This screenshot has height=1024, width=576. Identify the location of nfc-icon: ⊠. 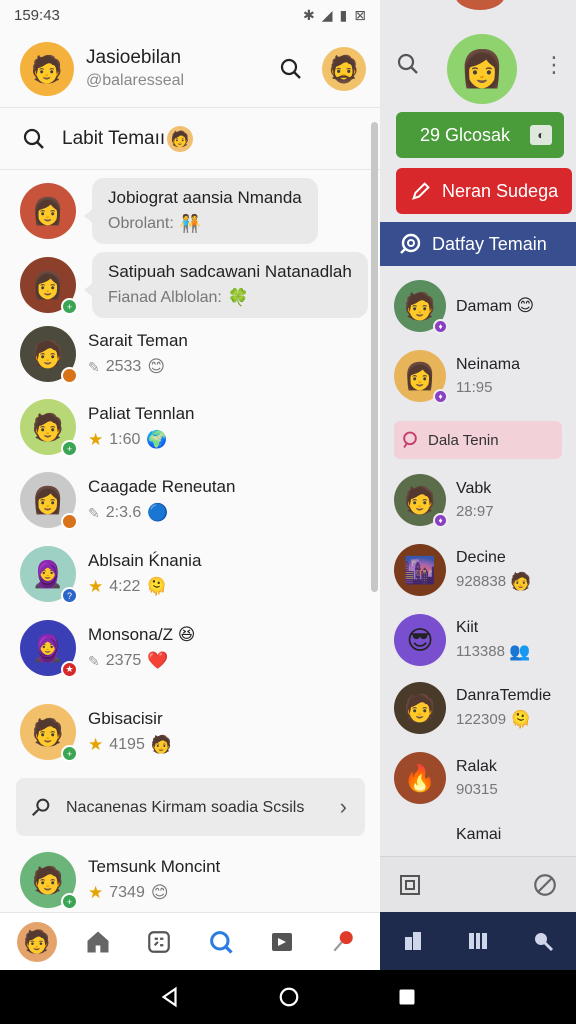
(360, 14).